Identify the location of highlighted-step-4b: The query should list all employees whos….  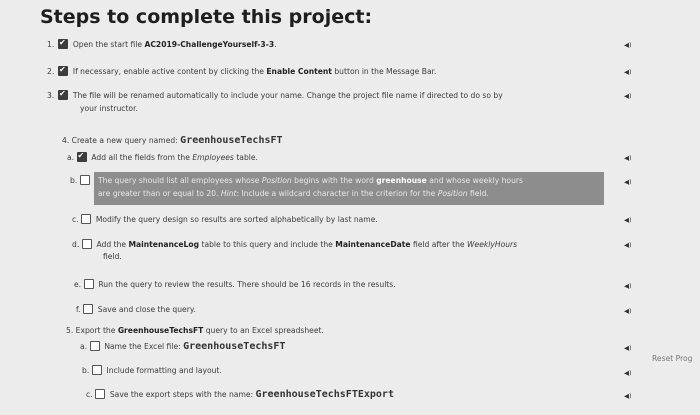
(349, 188).